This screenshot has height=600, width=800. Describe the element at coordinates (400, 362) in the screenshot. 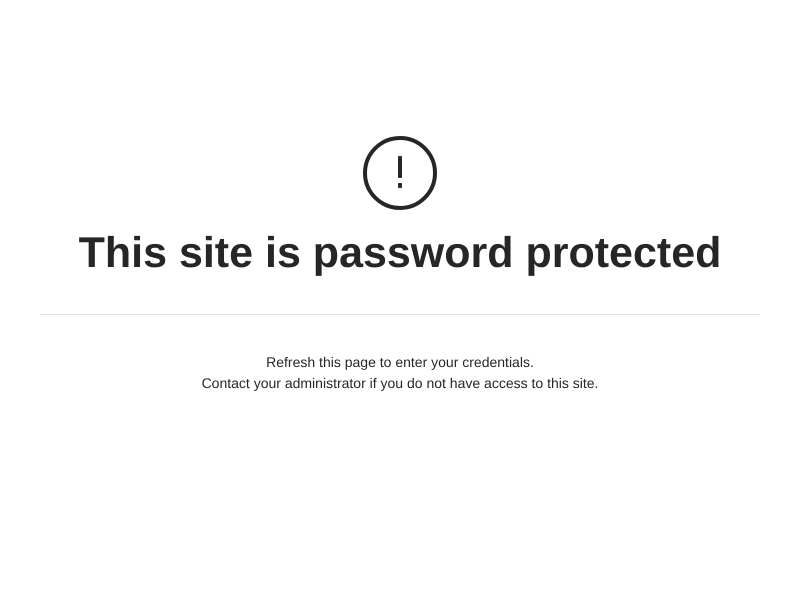

I see `message-text: Refresh this page to enter your credentials.` at that location.